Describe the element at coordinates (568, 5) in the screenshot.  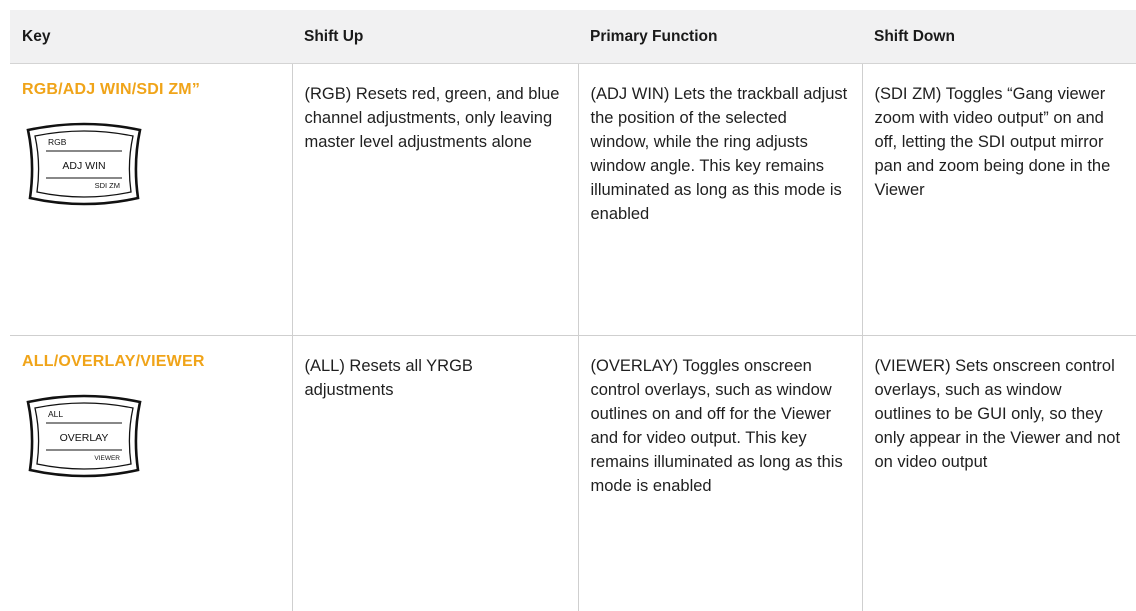
I see `top-margin` at that location.